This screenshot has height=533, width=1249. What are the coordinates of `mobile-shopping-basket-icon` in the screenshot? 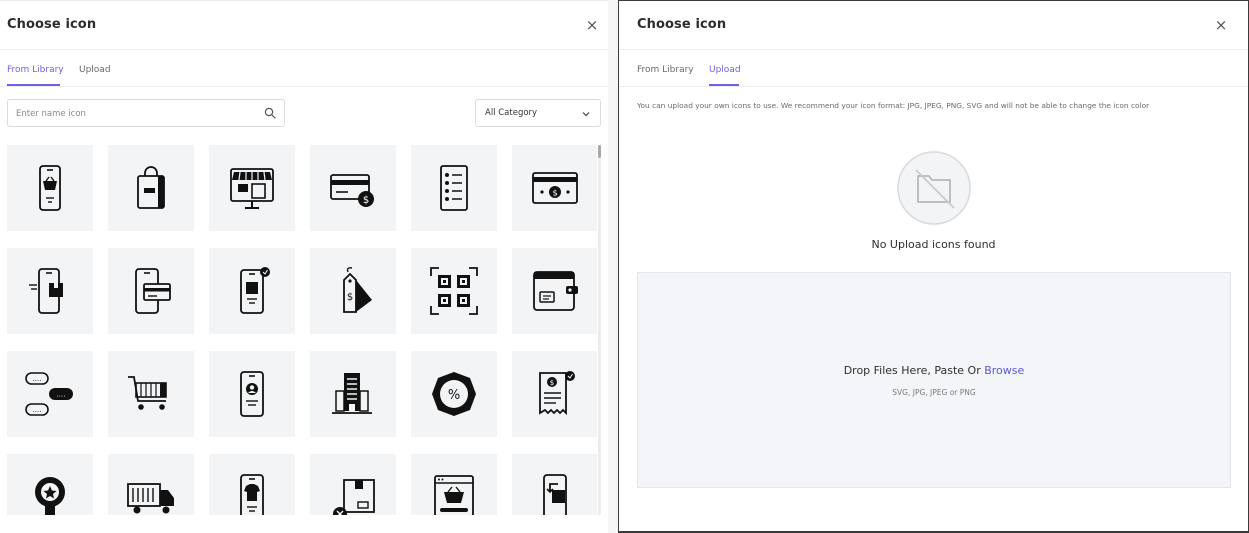 It's located at (50, 188).